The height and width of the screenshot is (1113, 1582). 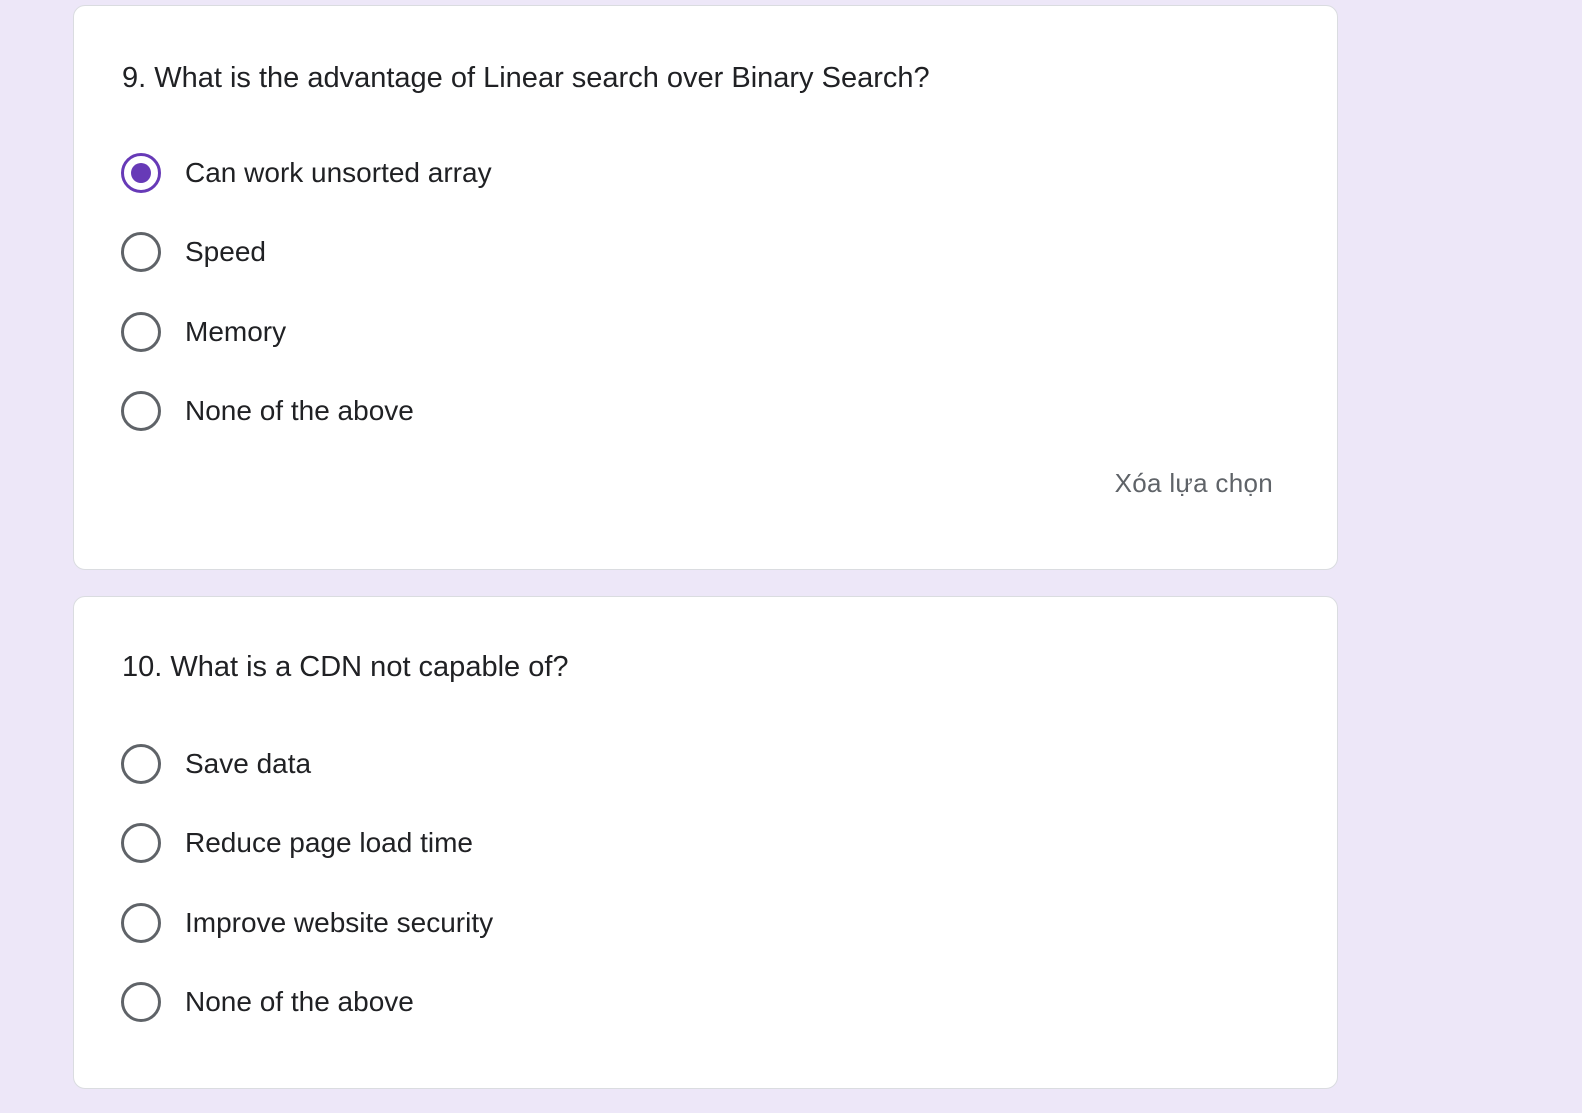 I want to click on option-improve-website-security: Improve website security, so click(x=307, y=923).